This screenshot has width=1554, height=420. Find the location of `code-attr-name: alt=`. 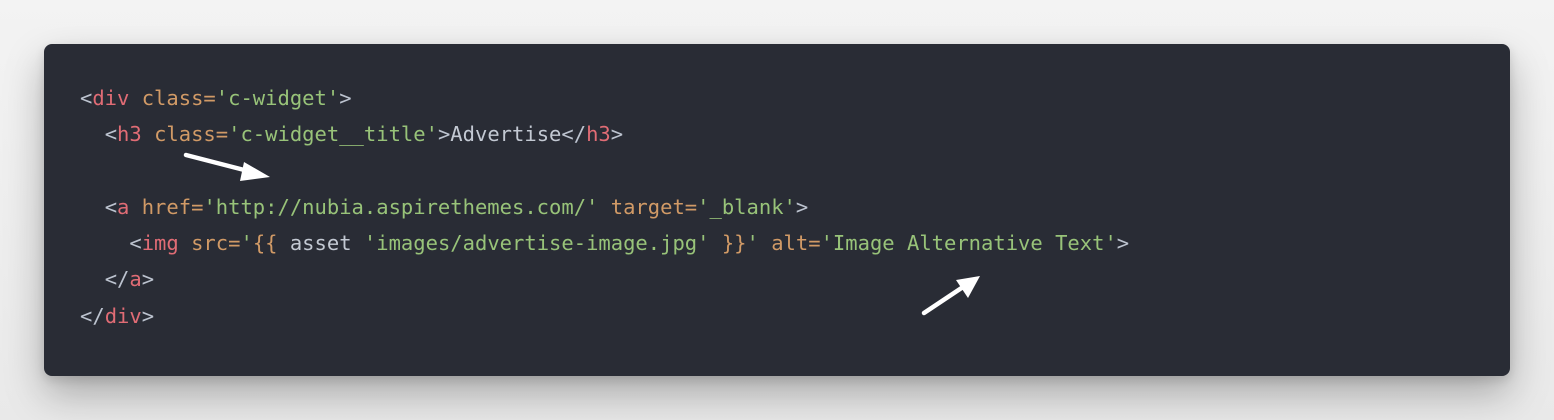

code-attr-name: alt= is located at coordinates (796, 243).